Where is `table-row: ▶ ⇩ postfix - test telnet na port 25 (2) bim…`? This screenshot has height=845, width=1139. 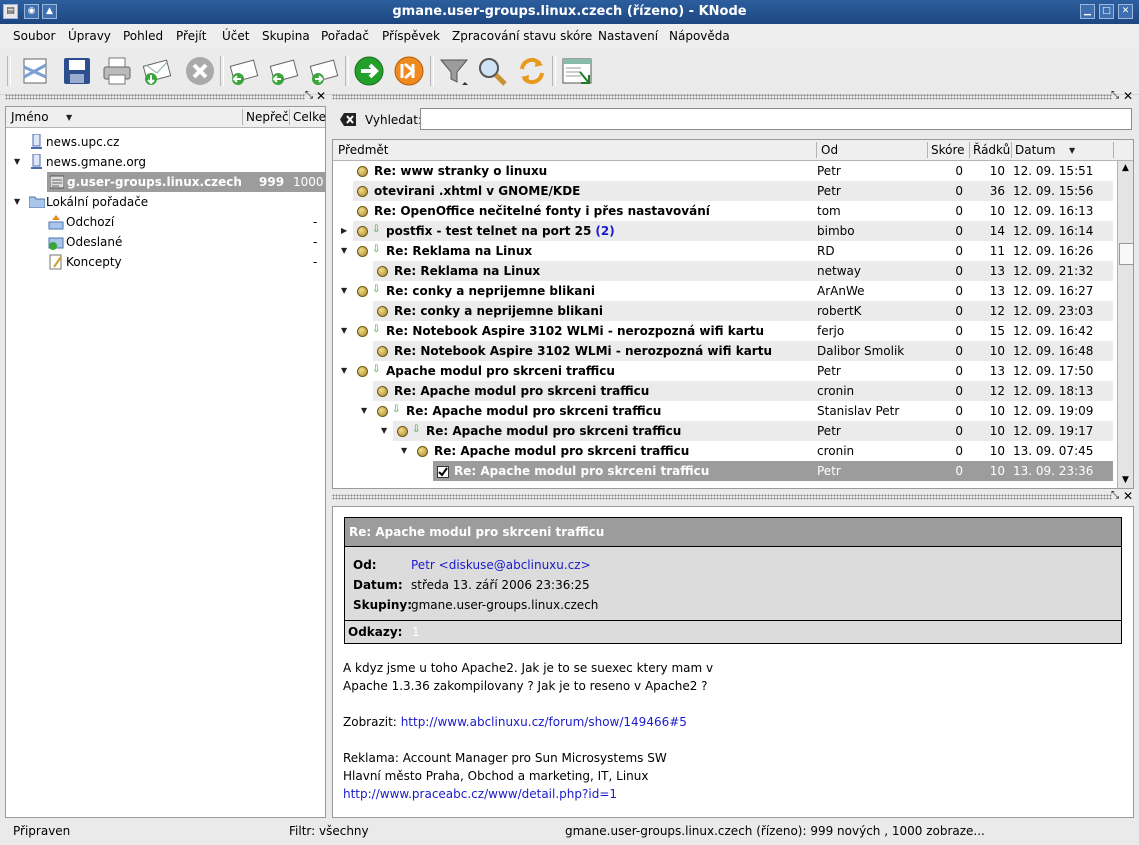 table-row: ▶ ⇩ postfix - test telnet na port 25 (2) bim… is located at coordinates (723, 231).